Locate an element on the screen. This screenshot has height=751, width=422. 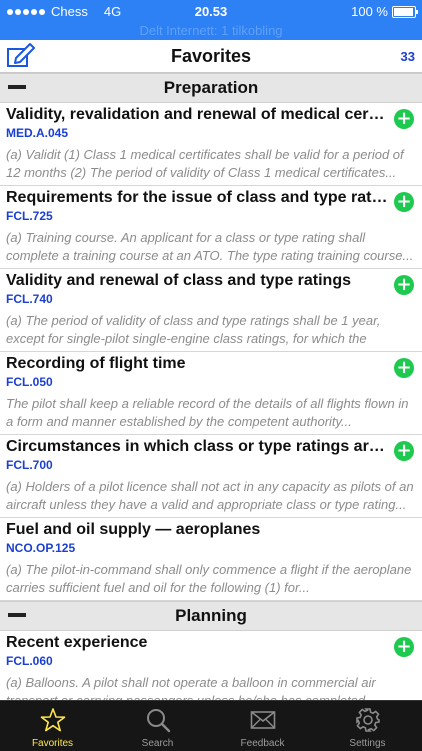
tab-label: Favorites is located at coordinates (52, 743).